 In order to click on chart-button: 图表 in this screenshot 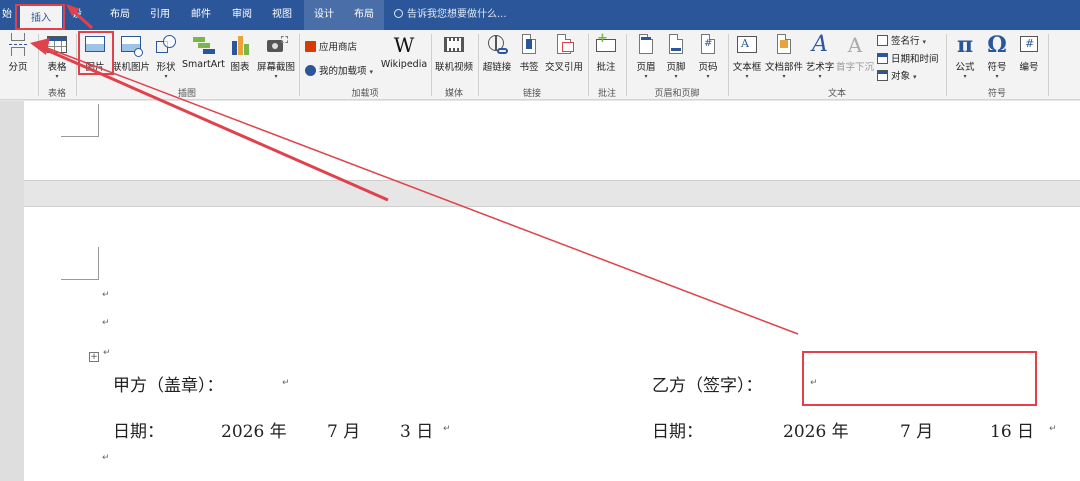, I will do `click(240, 53)`.